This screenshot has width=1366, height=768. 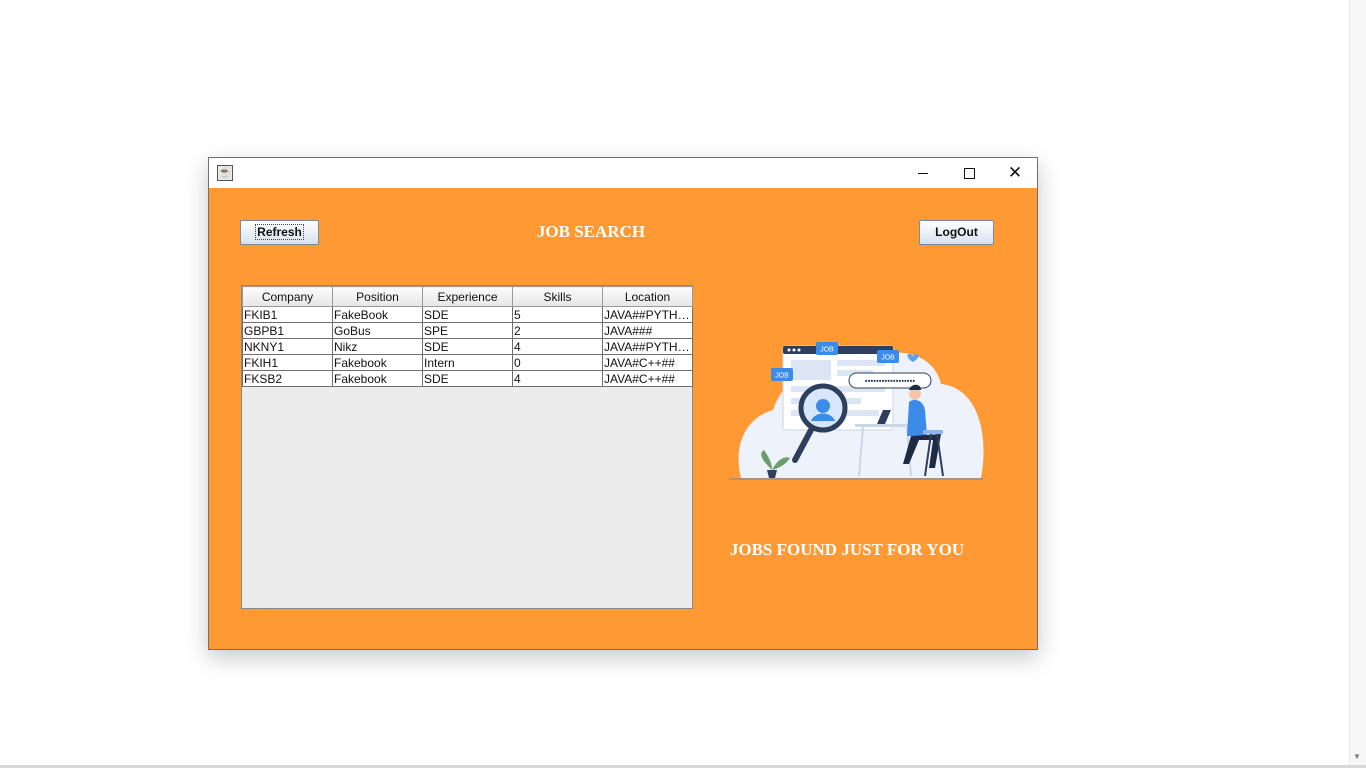 What do you see at coordinates (287, 346) in the screenshot?
I see `cell-company: NKNY1` at bounding box center [287, 346].